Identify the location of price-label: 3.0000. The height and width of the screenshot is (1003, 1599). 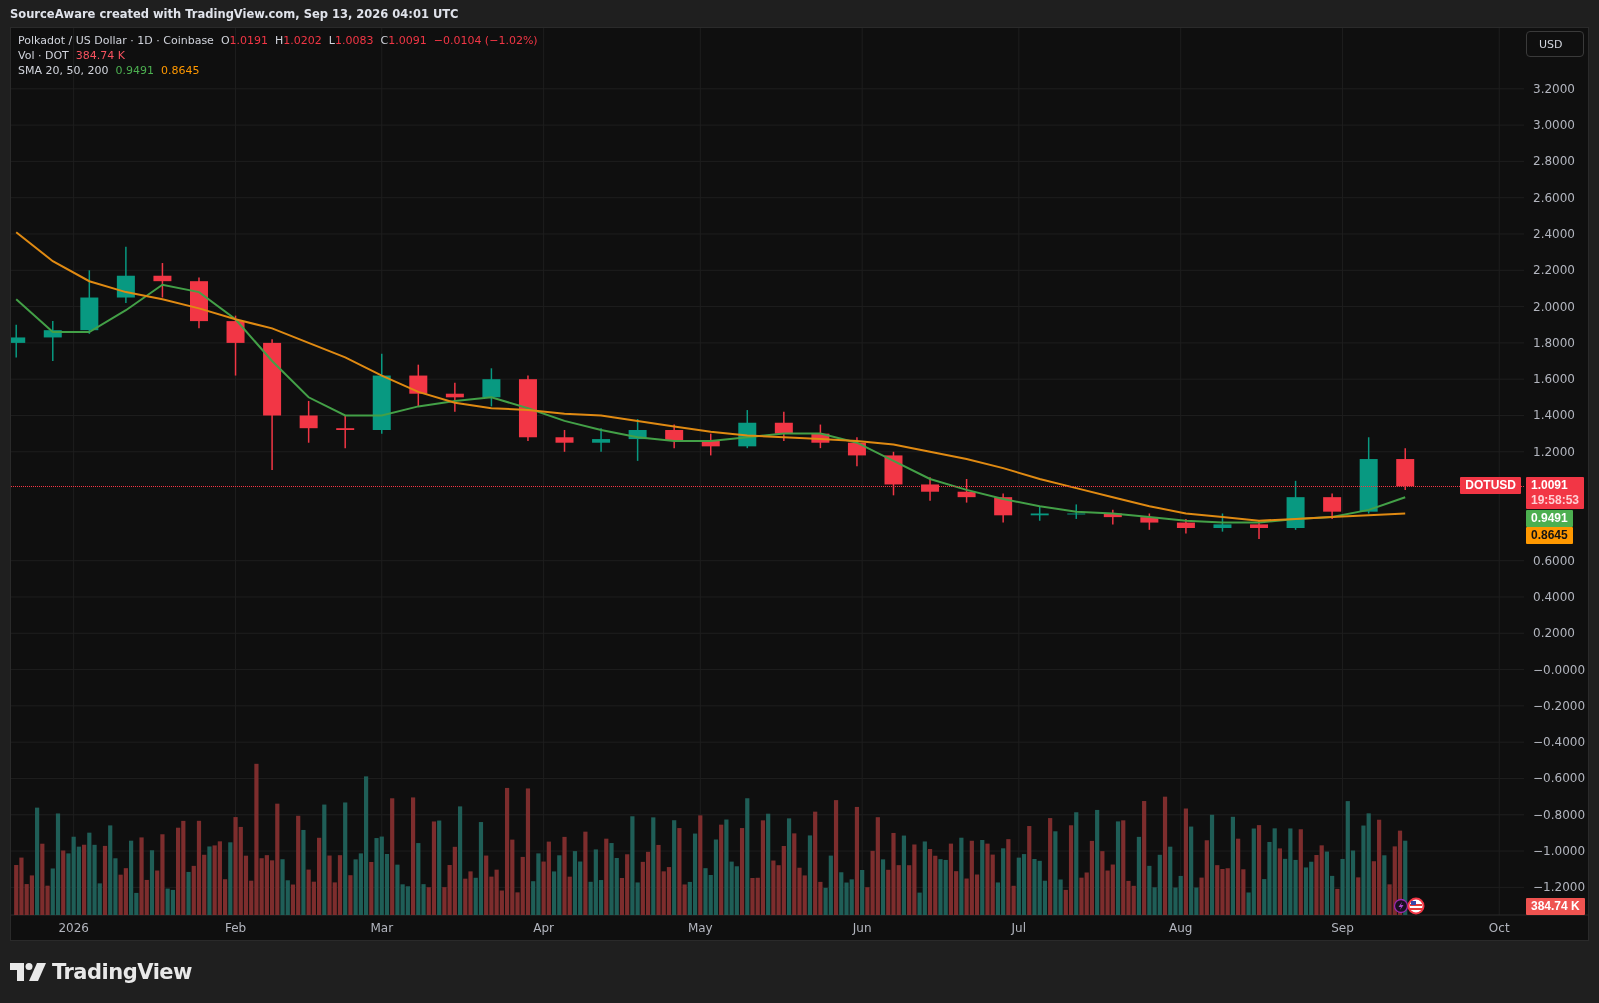
(1554, 125).